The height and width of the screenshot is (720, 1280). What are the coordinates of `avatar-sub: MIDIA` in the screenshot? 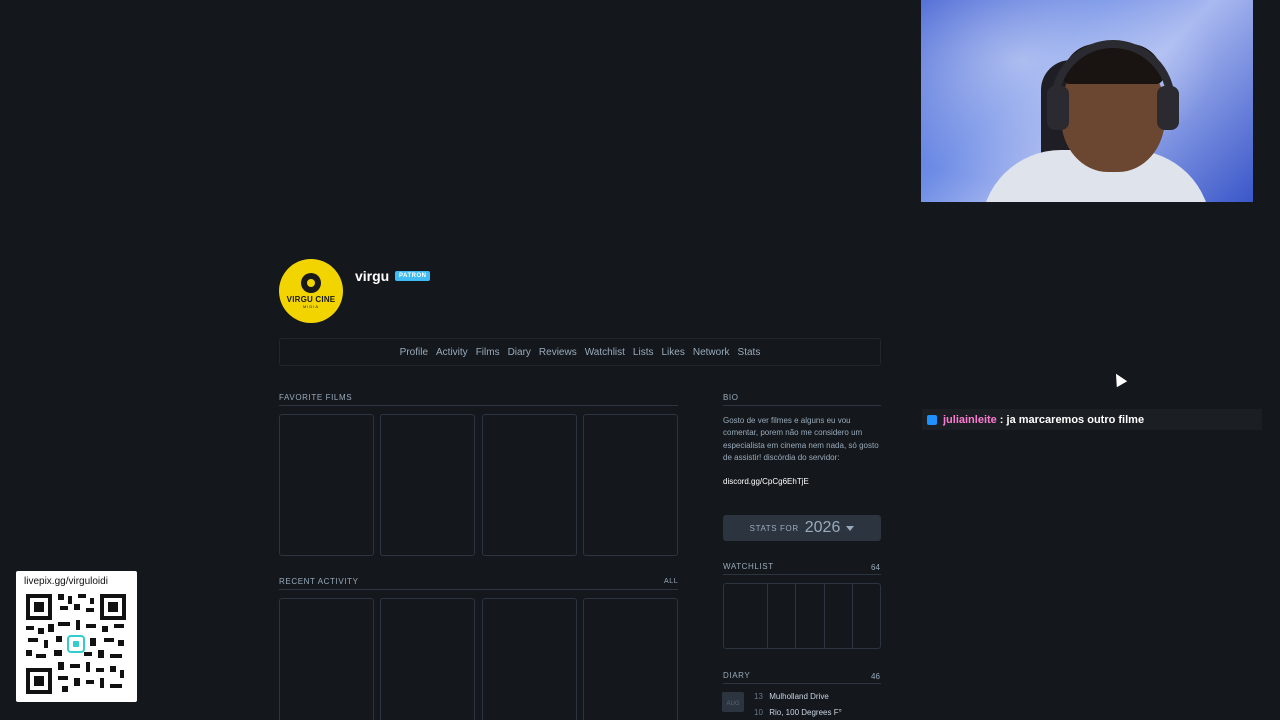 It's located at (311, 306).